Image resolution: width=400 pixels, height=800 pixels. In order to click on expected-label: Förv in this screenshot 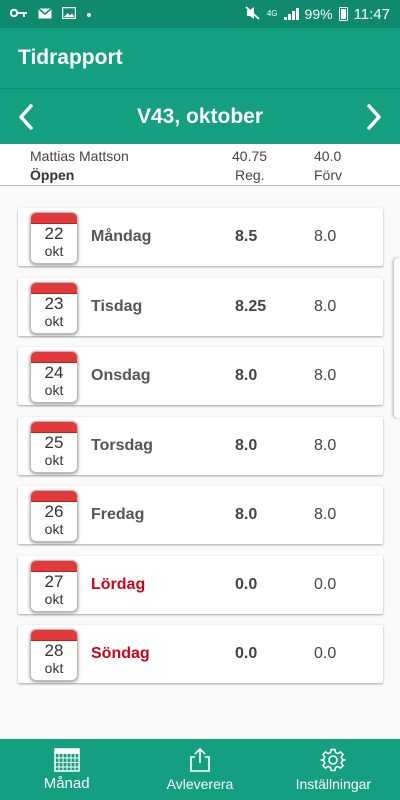, I will do `click(328, 175)`.